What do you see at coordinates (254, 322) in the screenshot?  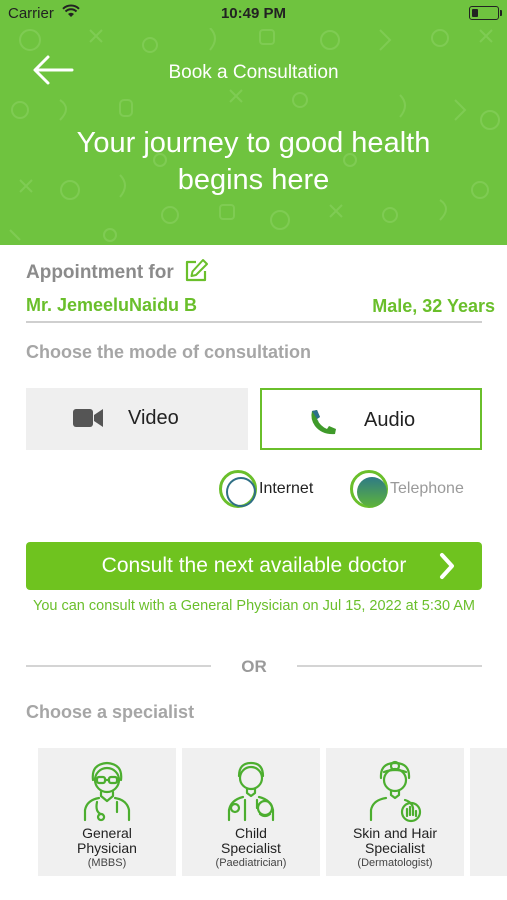 I see `patient-divider` at bounding box center [254, 322].